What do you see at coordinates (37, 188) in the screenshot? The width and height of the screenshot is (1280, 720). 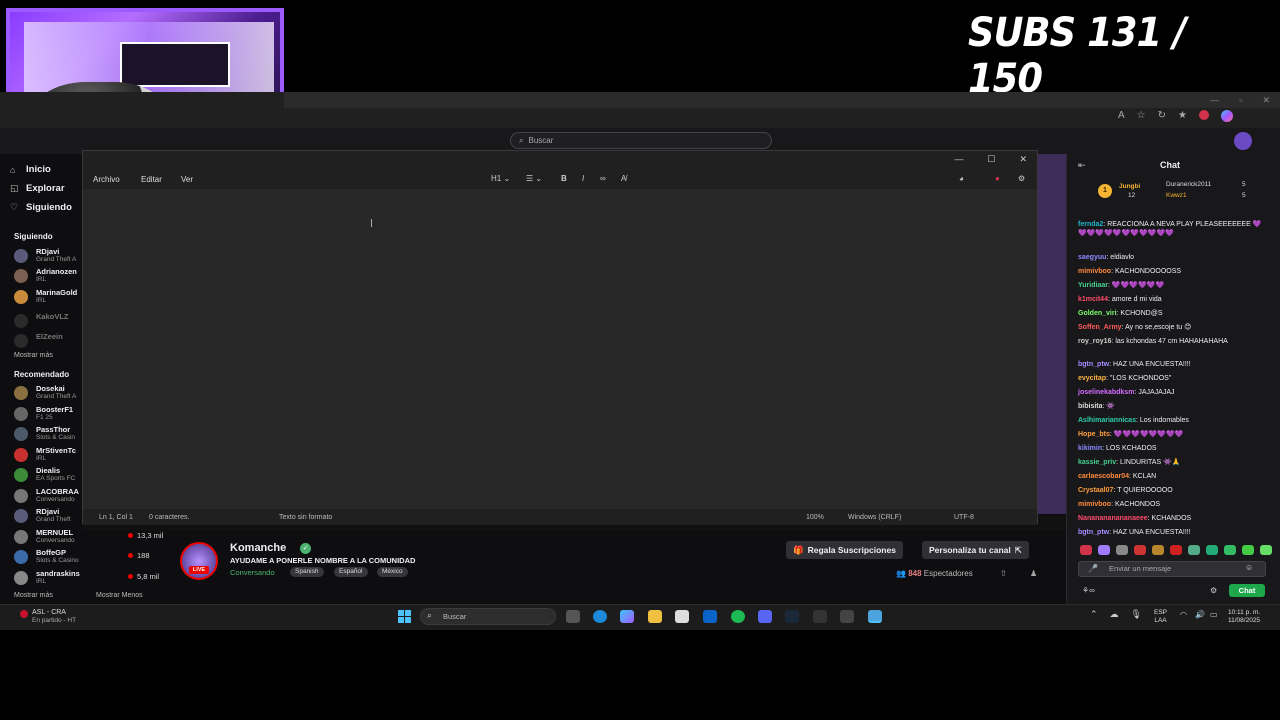 I see `nav-explorar: ◱ Explorar` at bounding box center [37, 188].